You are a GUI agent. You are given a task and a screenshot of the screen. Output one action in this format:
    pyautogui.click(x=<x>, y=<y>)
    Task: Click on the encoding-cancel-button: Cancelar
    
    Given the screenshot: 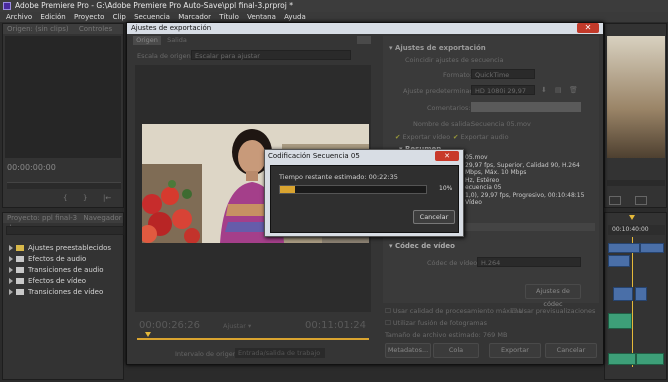 What is the action you would take?
    pyautogui.click(x=434, y=217)
    